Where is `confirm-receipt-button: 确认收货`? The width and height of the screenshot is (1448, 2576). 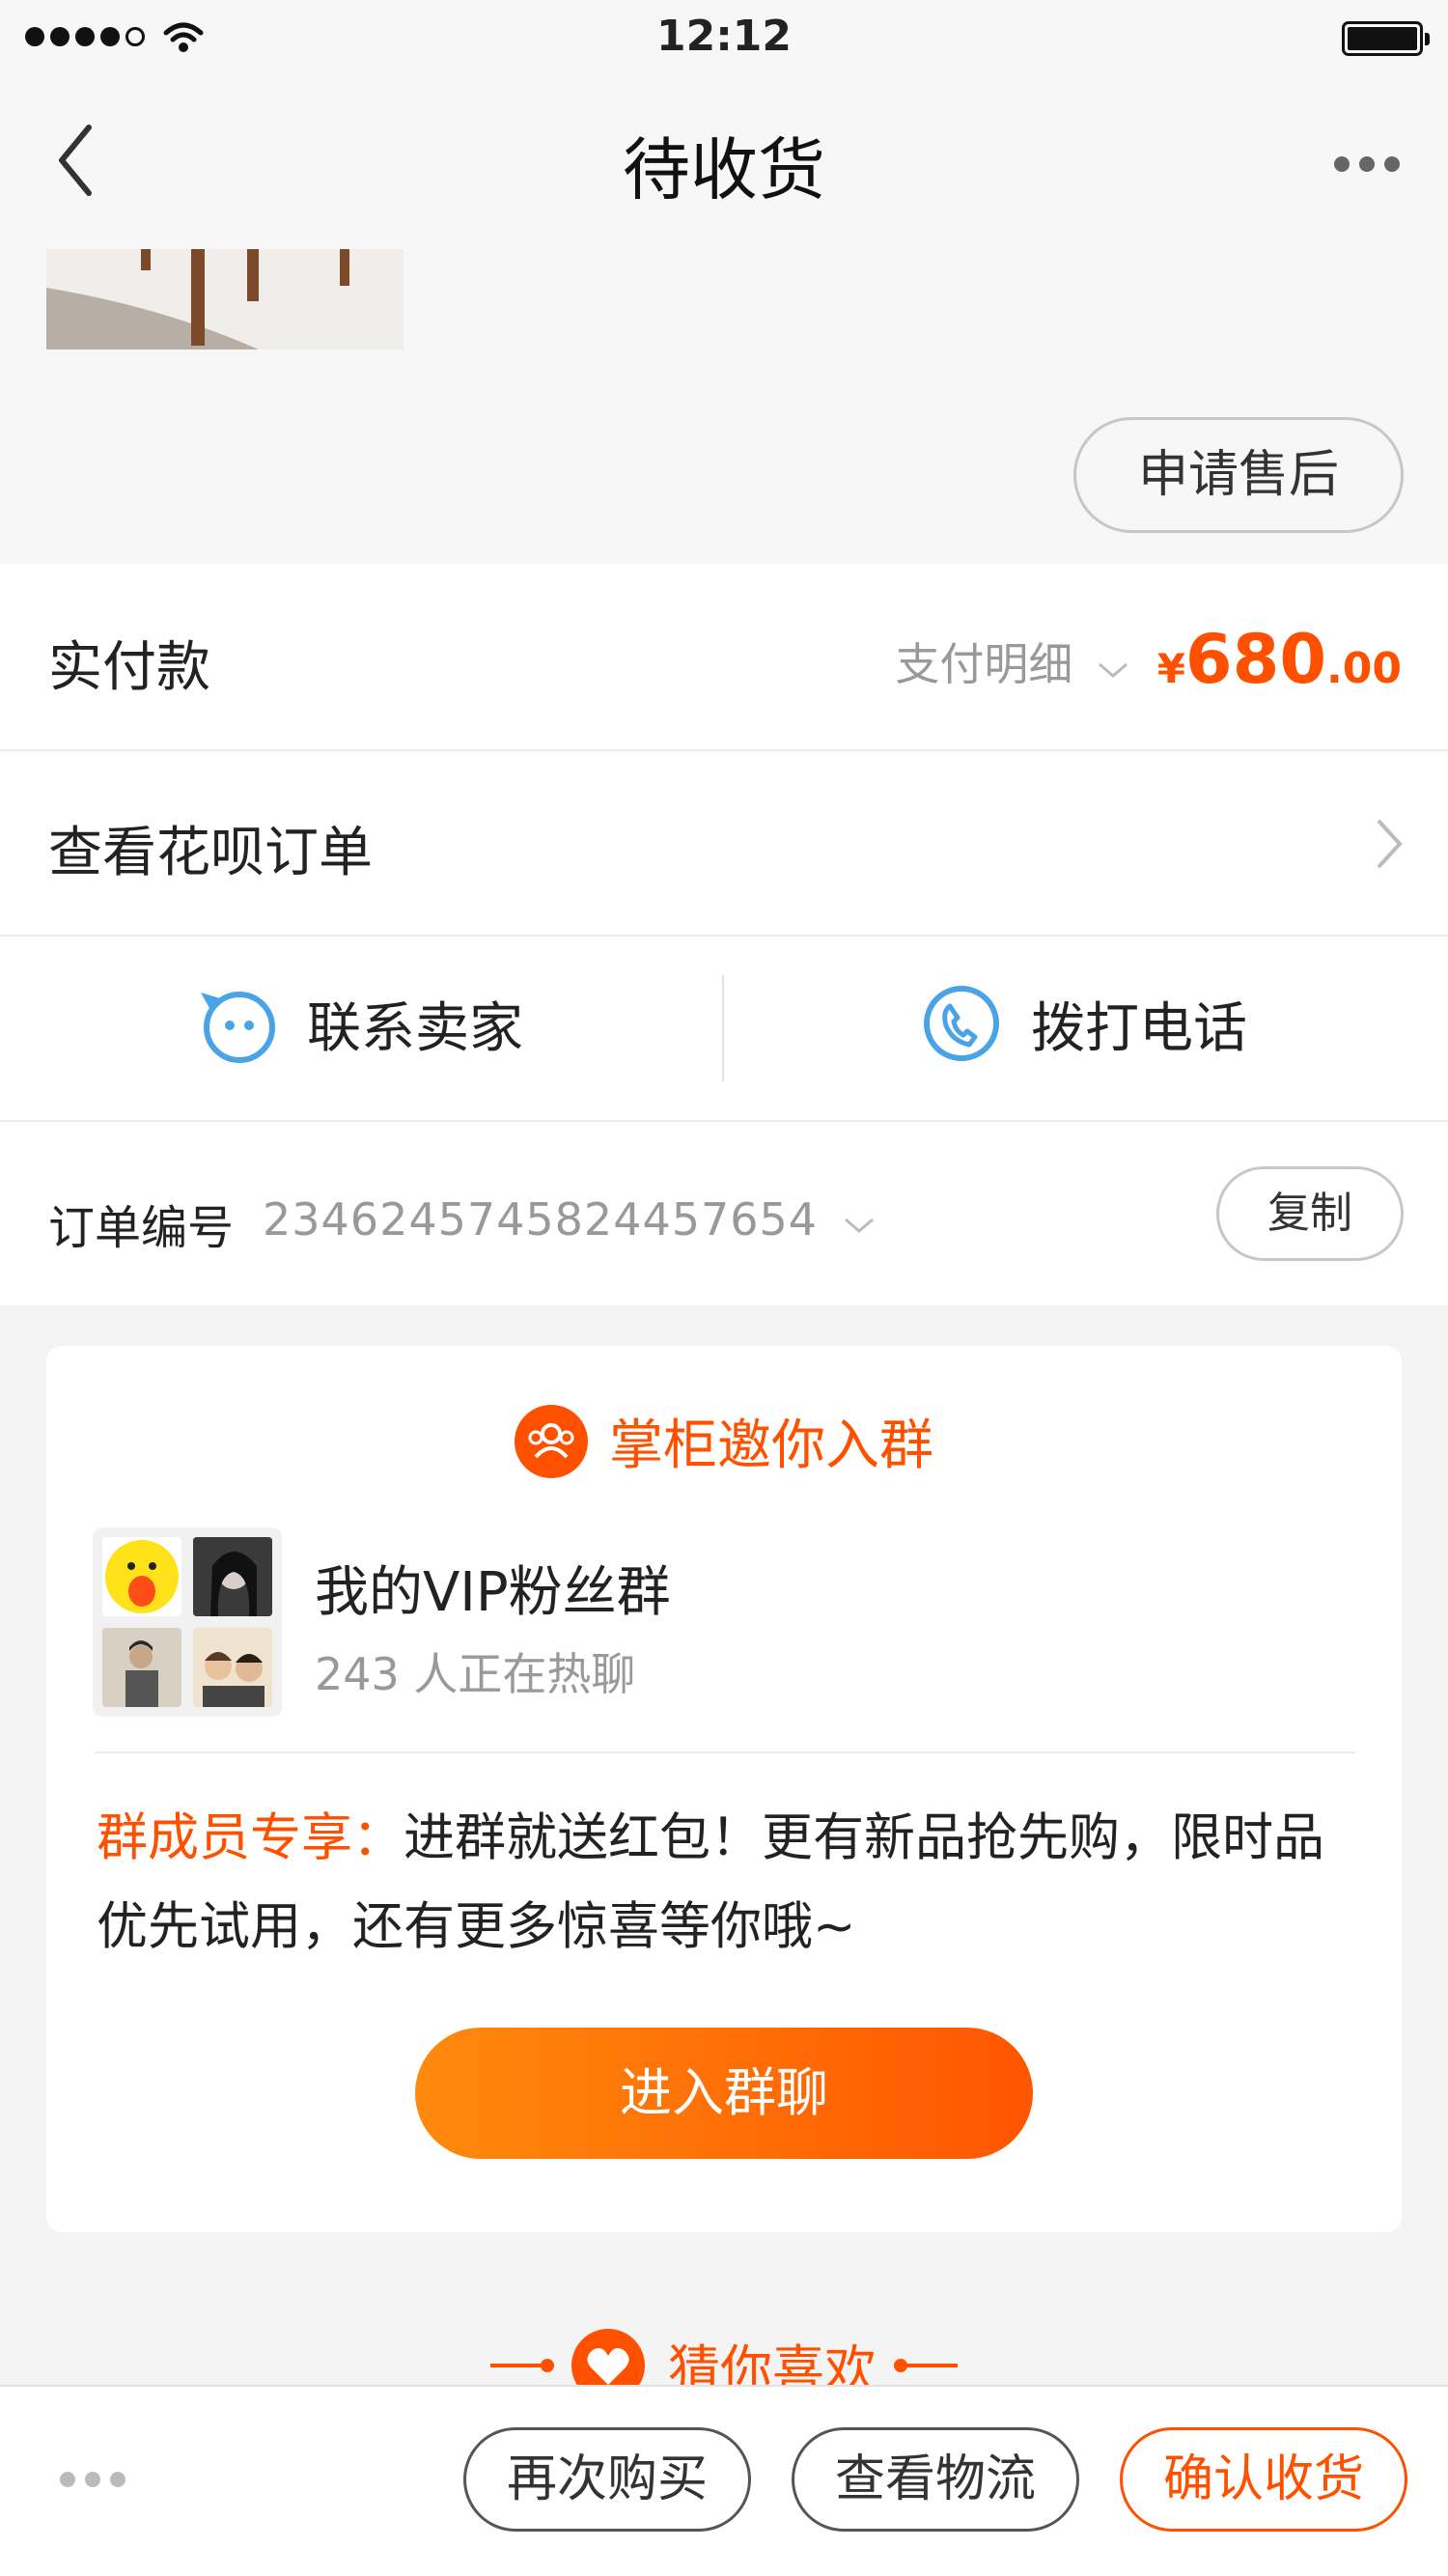
confirm-receipt-button: 确认收货 is located at coordinates (1264, 2480).